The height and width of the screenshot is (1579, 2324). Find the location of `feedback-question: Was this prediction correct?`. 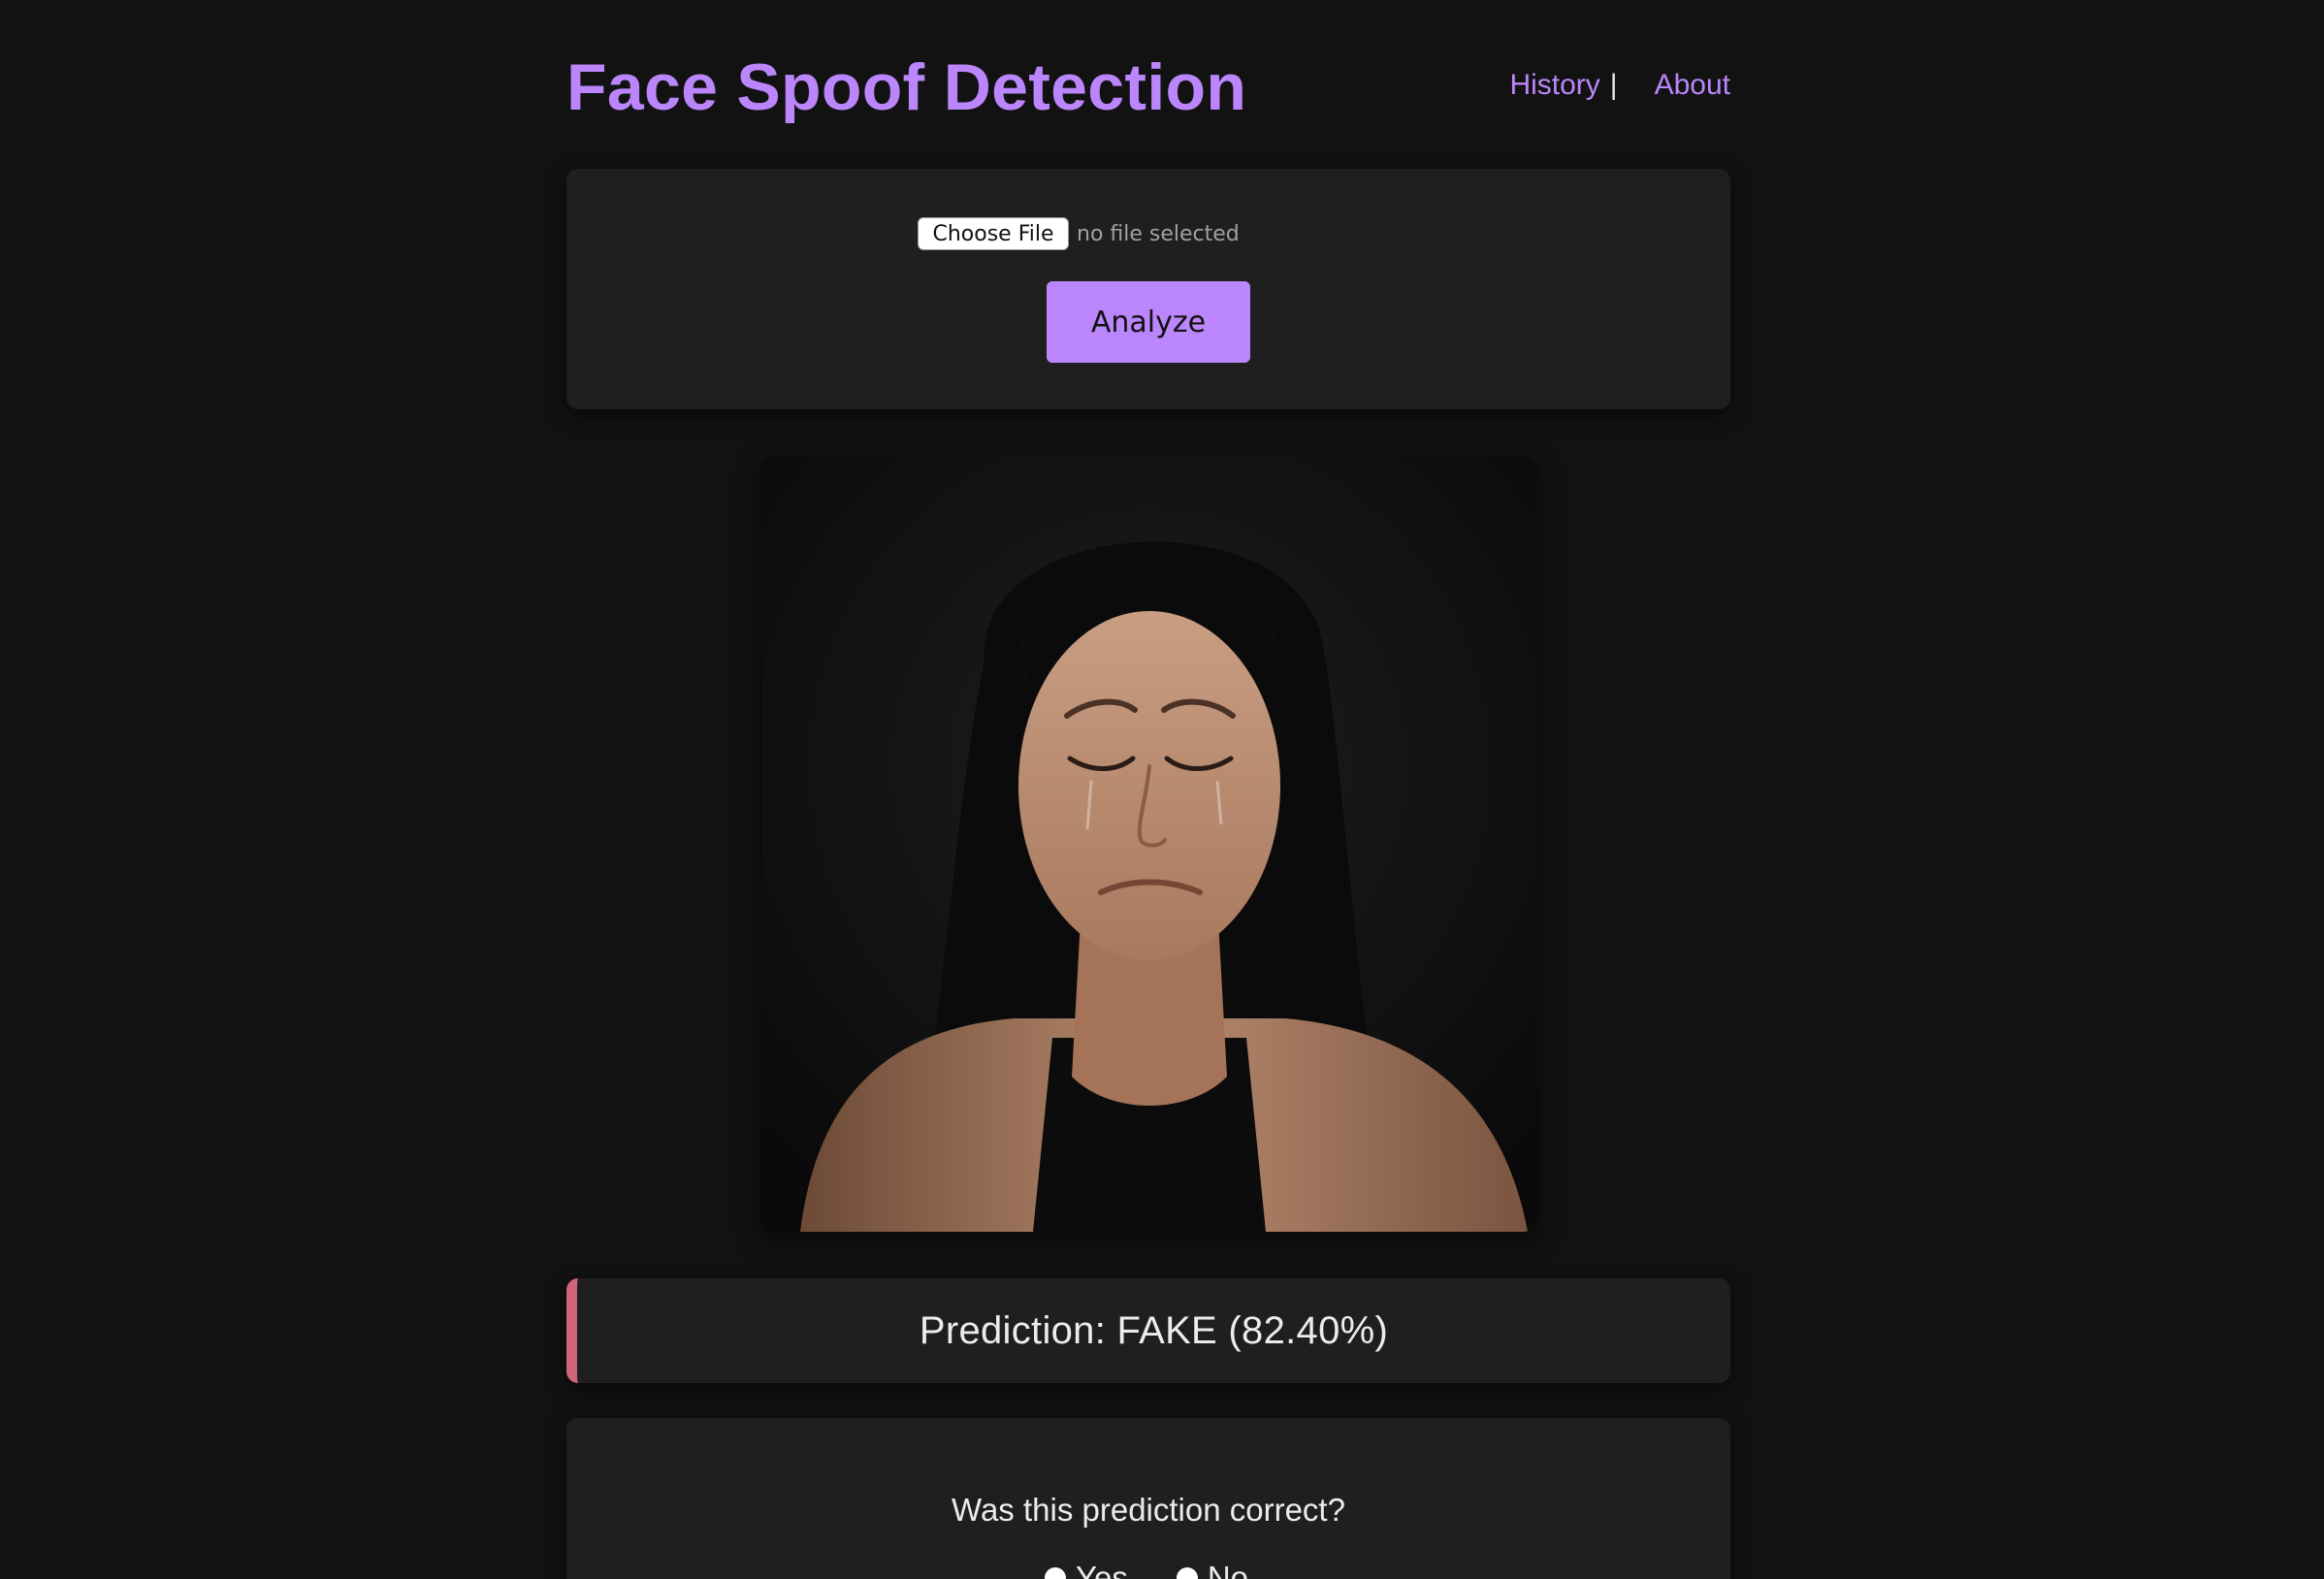

feedback-question: Was this prediction correct? is located at coordinates (1148, 1510).